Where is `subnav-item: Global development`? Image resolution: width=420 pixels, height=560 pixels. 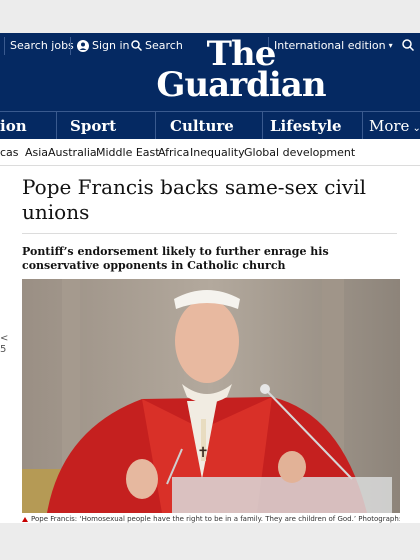 subnav-item: Global development is located at coordinates (299, 152).